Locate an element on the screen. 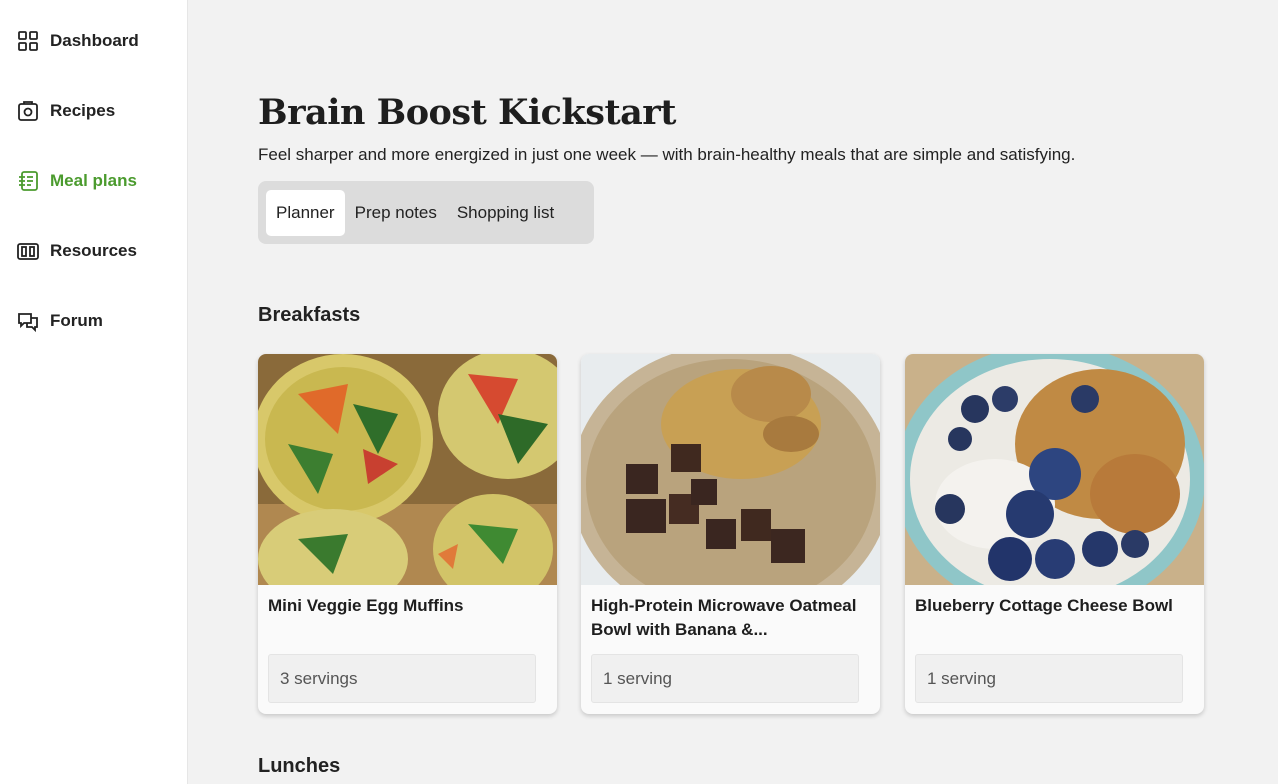 This screenshot has width=1278, height=784. oatmeal-bowl-photo is located at coordinates (730, 469).